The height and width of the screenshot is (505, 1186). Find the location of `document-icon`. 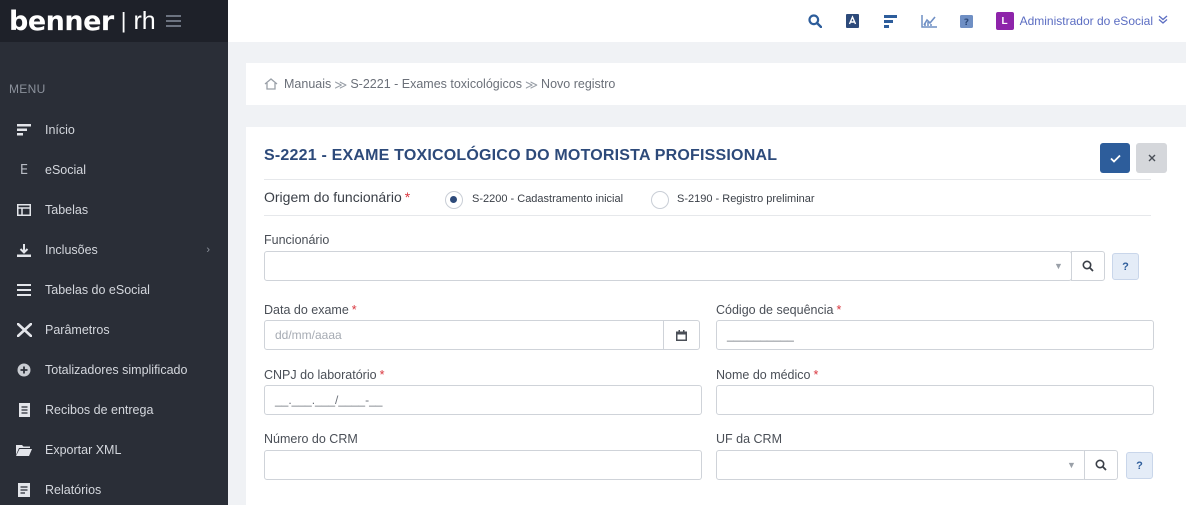

document-icon is located at coordinates (24, 410).